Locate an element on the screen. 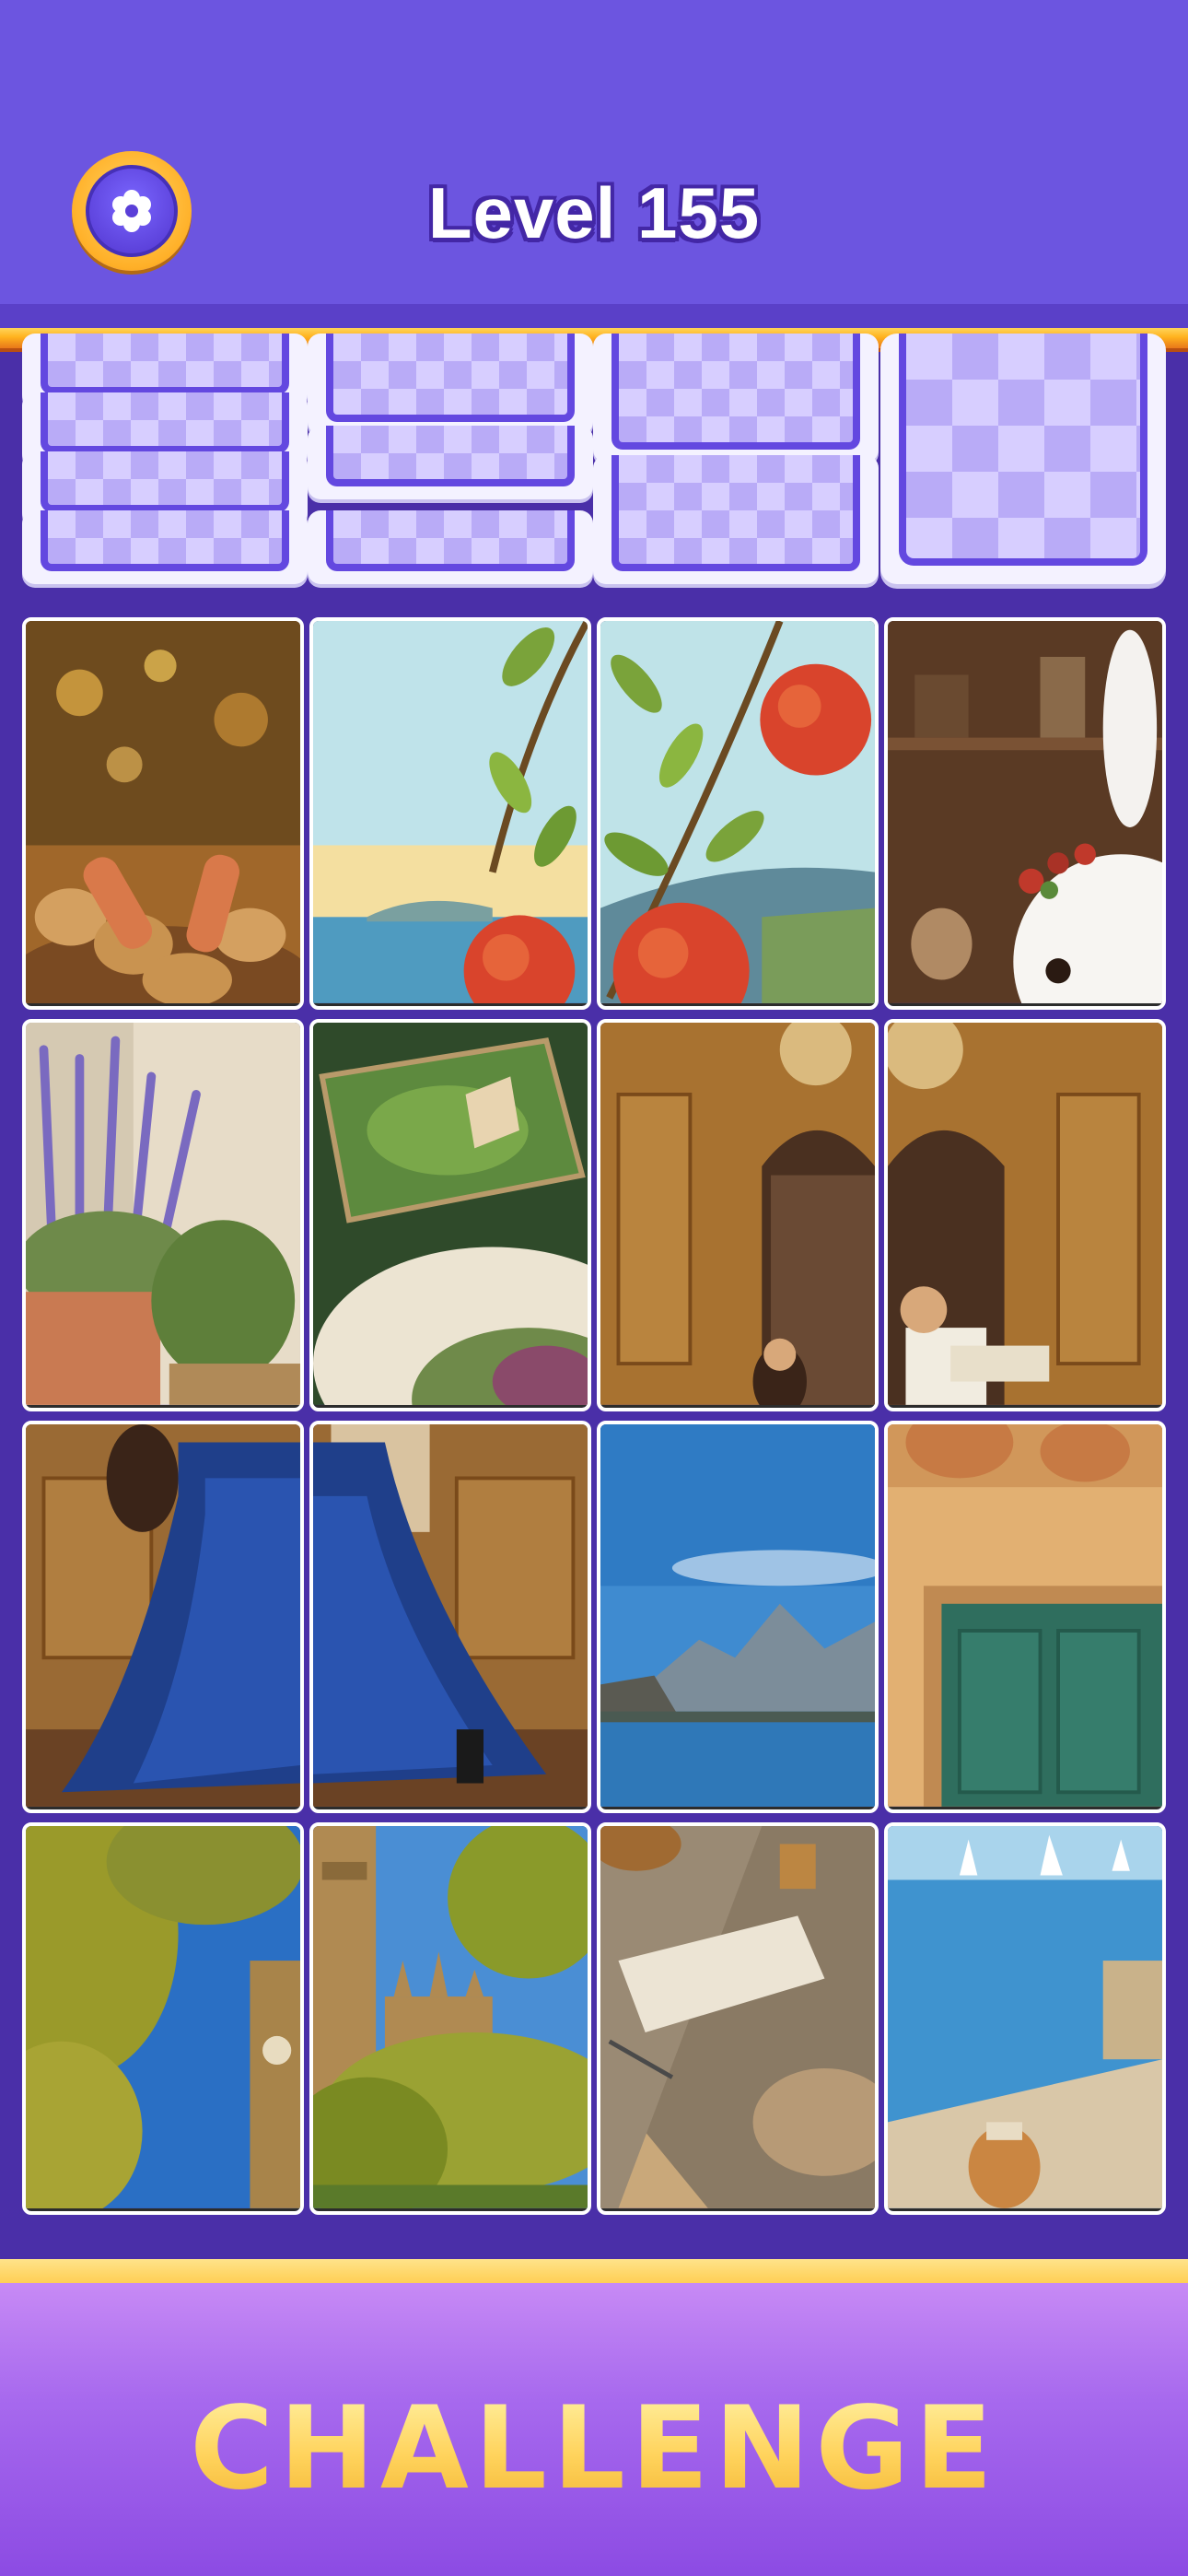 Image resolution: width=1188 pixels, height=2576 pixels. footer-gold-stripe is located at coordinates (594, 2271).